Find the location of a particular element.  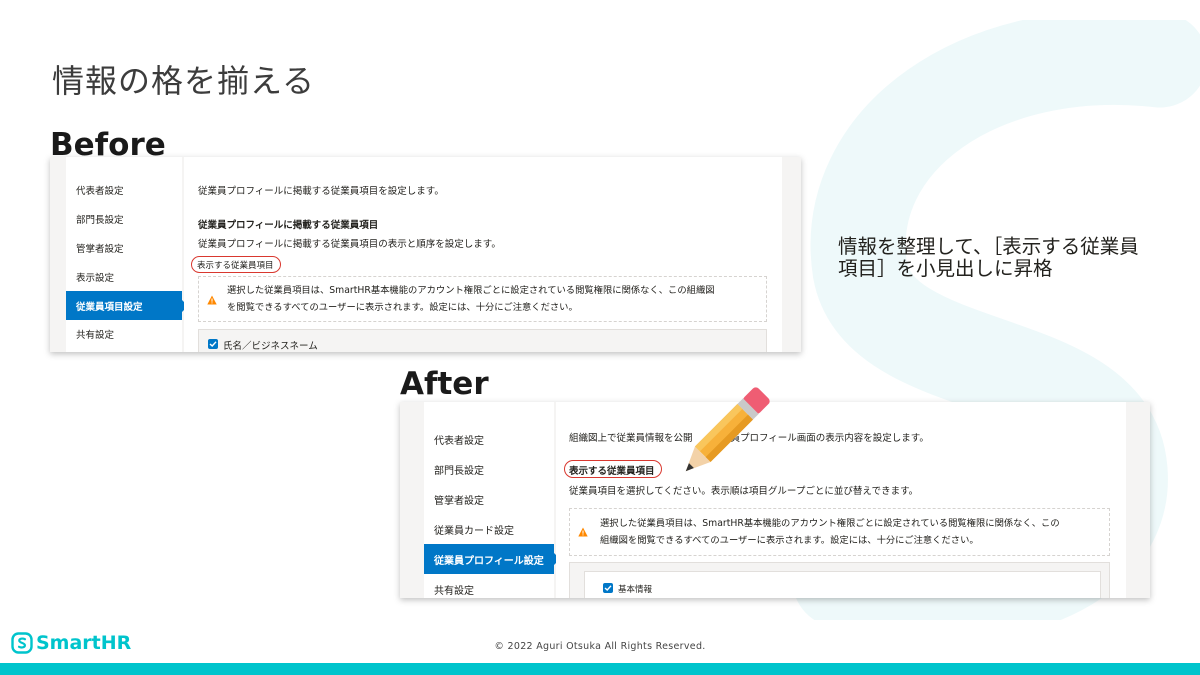

checkbox-label: 基本情報 is located at coordinates (635, 590).